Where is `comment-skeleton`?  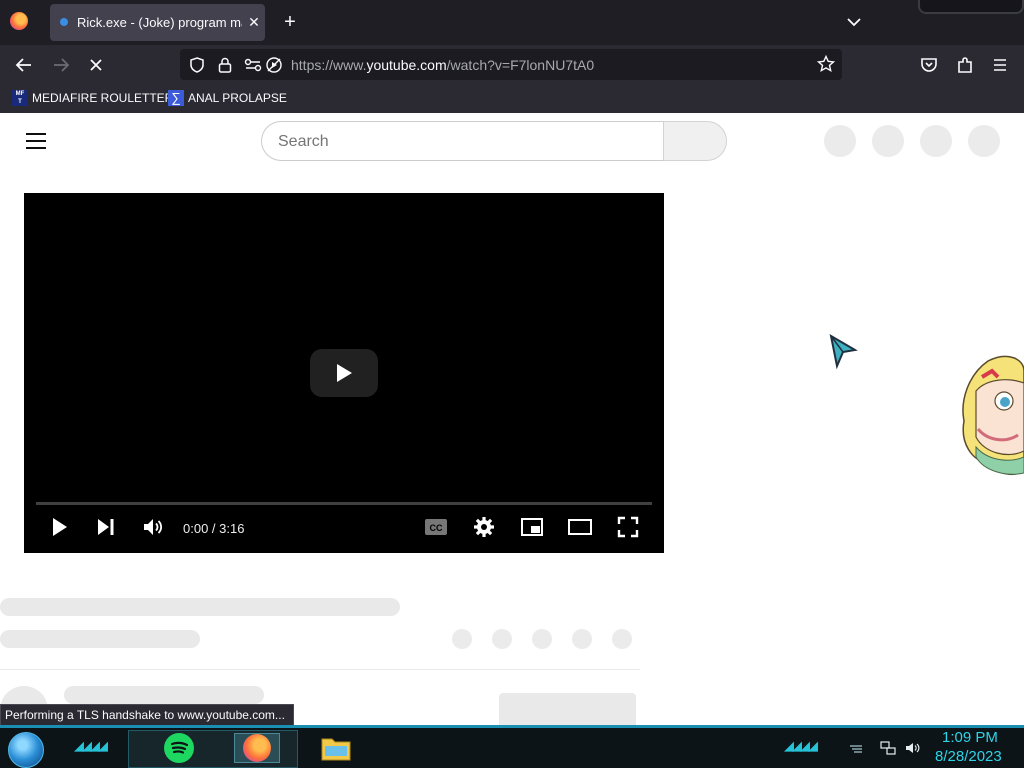 comment-skeleton is located at coordinates (164, 695).